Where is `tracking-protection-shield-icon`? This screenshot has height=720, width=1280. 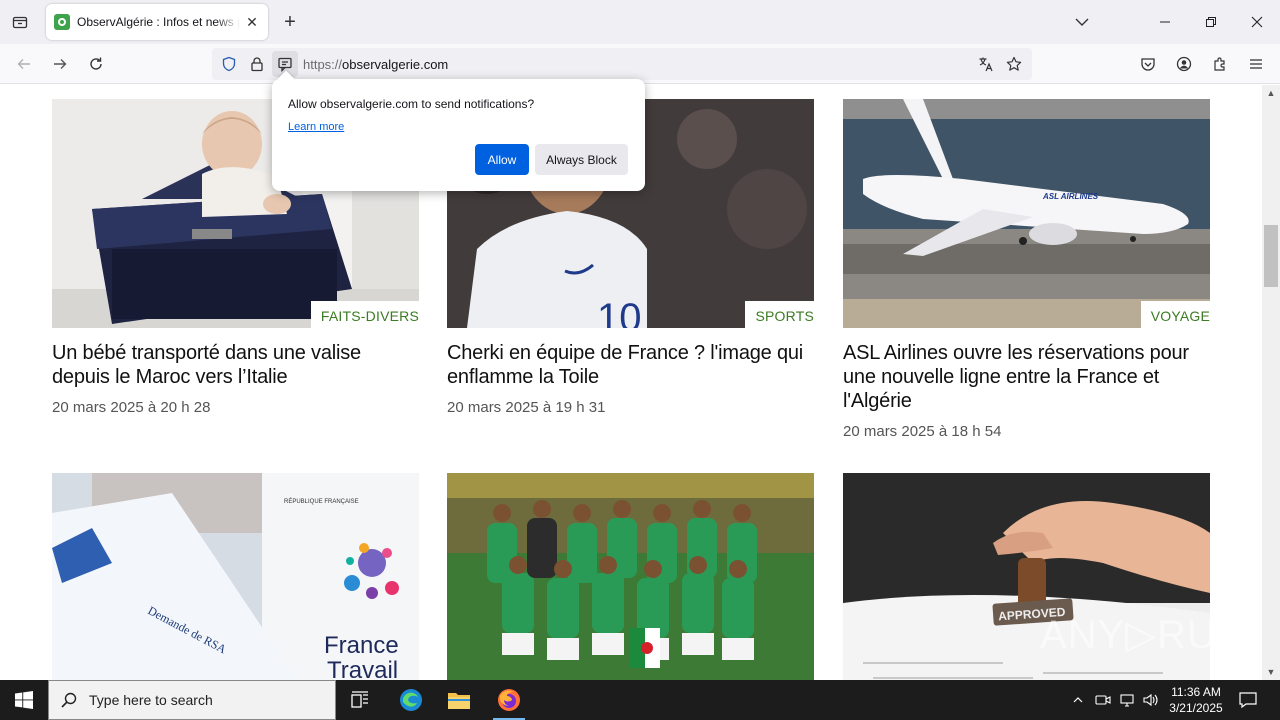 tracking-protection-shield-icon is located at coordinates (229, 64).